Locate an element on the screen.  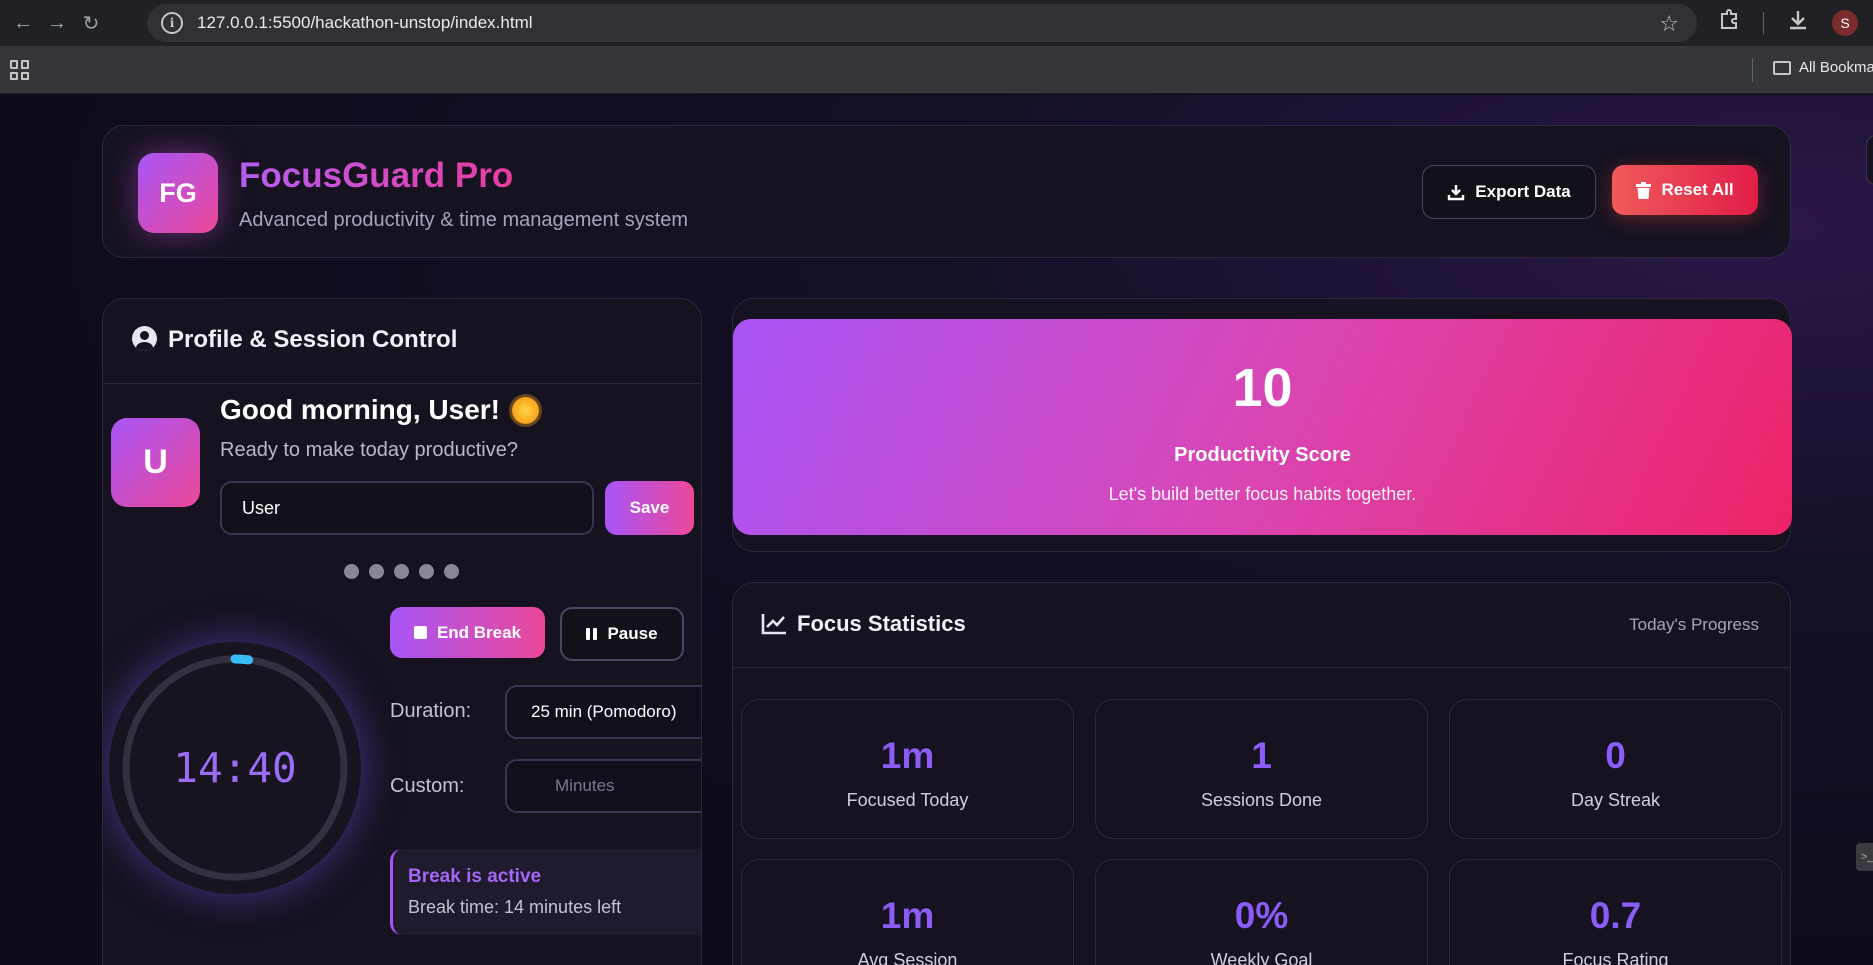
profile-card-header: Profile & Session Control is located at coordinates (402, 341).